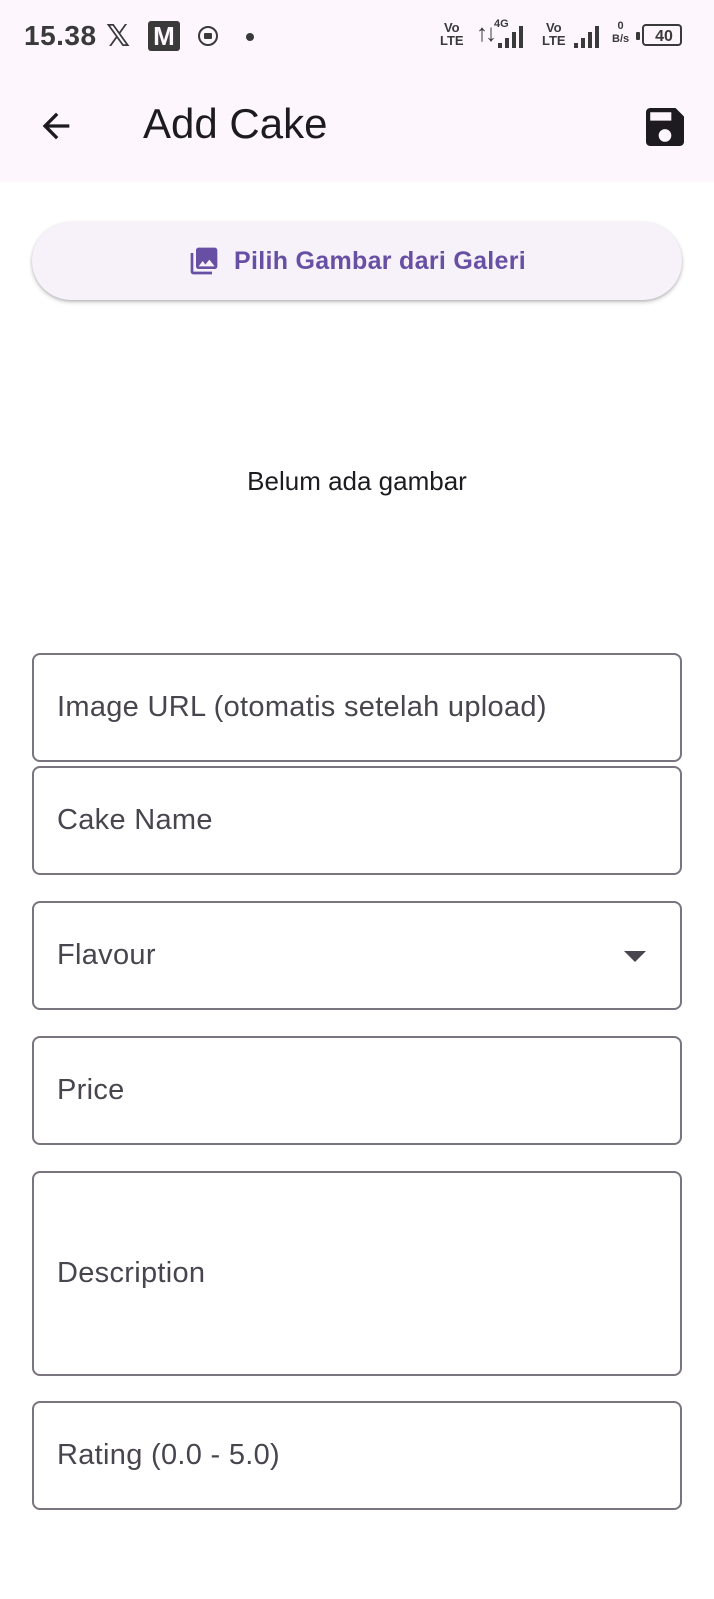  What do you see at coordinates (554, 40) in the screenshot?
I see `volte-bottom-2: LTE` at bounding box center [554, 40].